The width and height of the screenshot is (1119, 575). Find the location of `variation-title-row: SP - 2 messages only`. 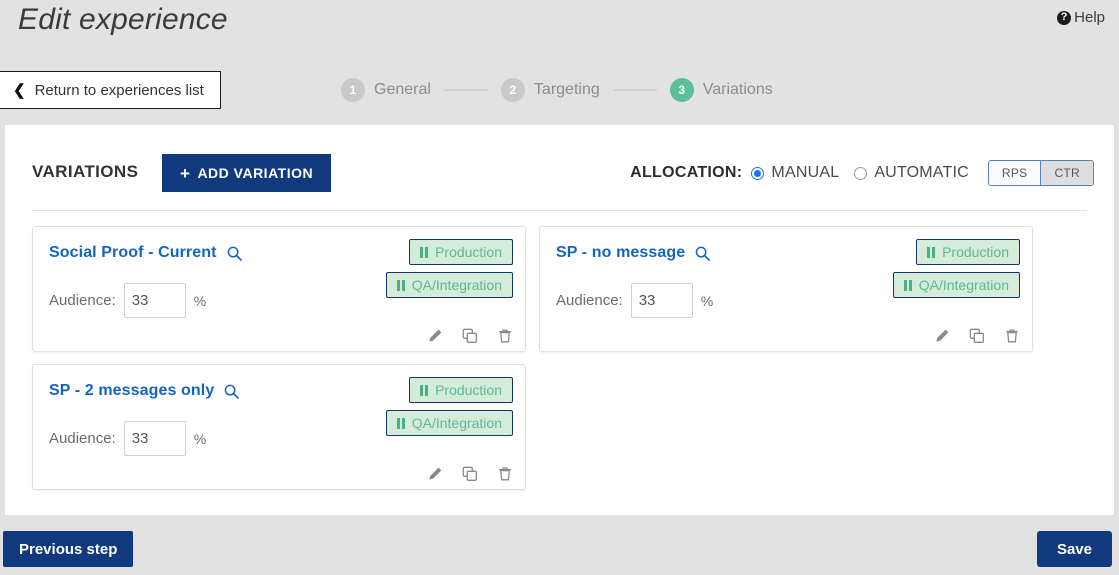

variation-title-row: SP - 2 messages only is located at coordinates (144, 391).